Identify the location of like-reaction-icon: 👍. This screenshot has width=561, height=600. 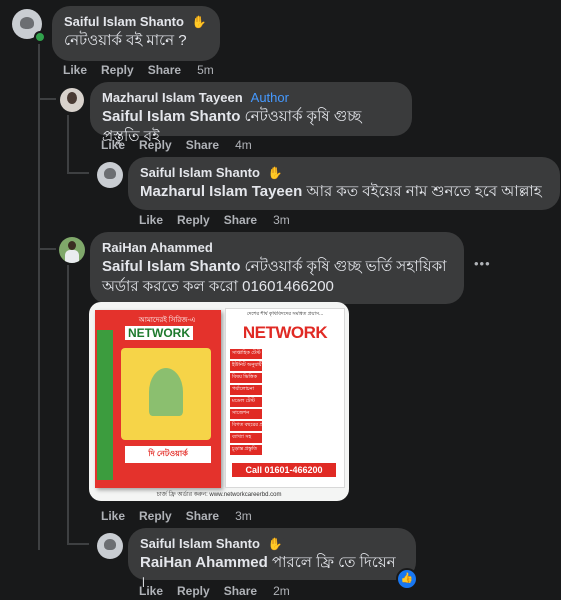
(407, 579).